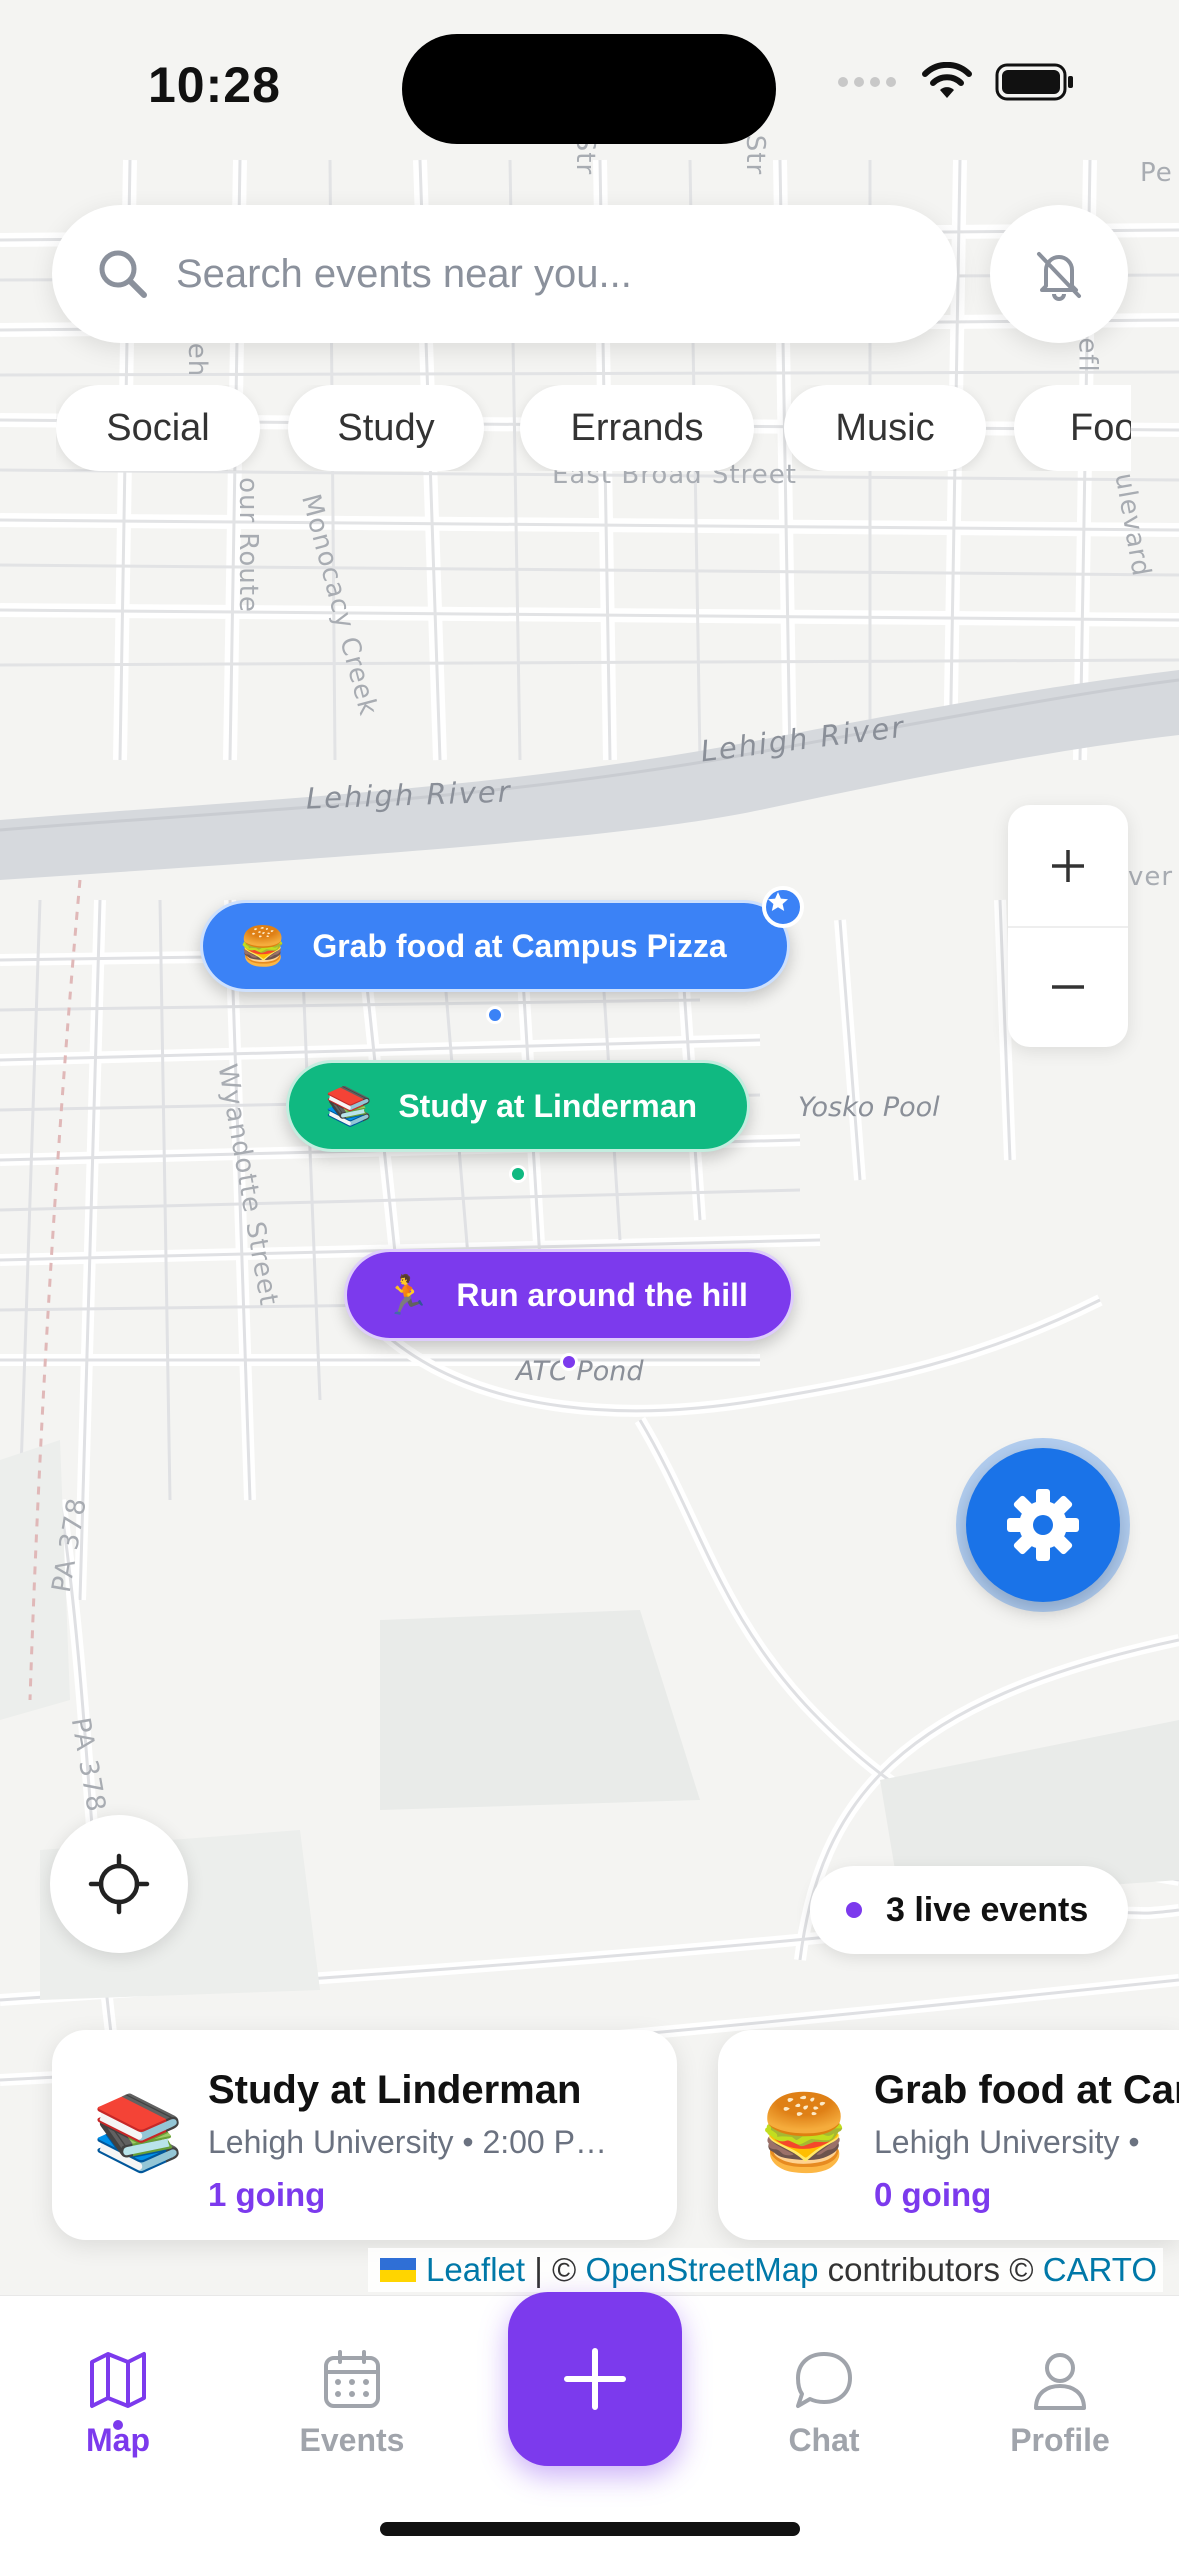 The width and height of the screenshot is (1179, 2556). I want to click on ukraine-flag-icon, so click(397, 2270).